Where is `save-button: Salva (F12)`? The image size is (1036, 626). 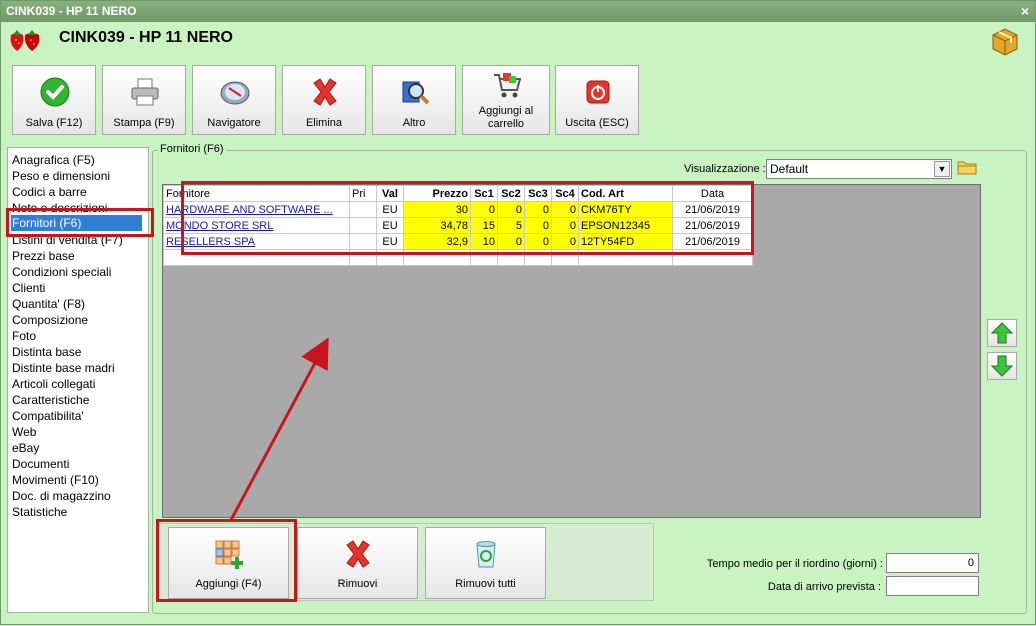 save-button: Salva (F12) is located at coordinates (54, 100).